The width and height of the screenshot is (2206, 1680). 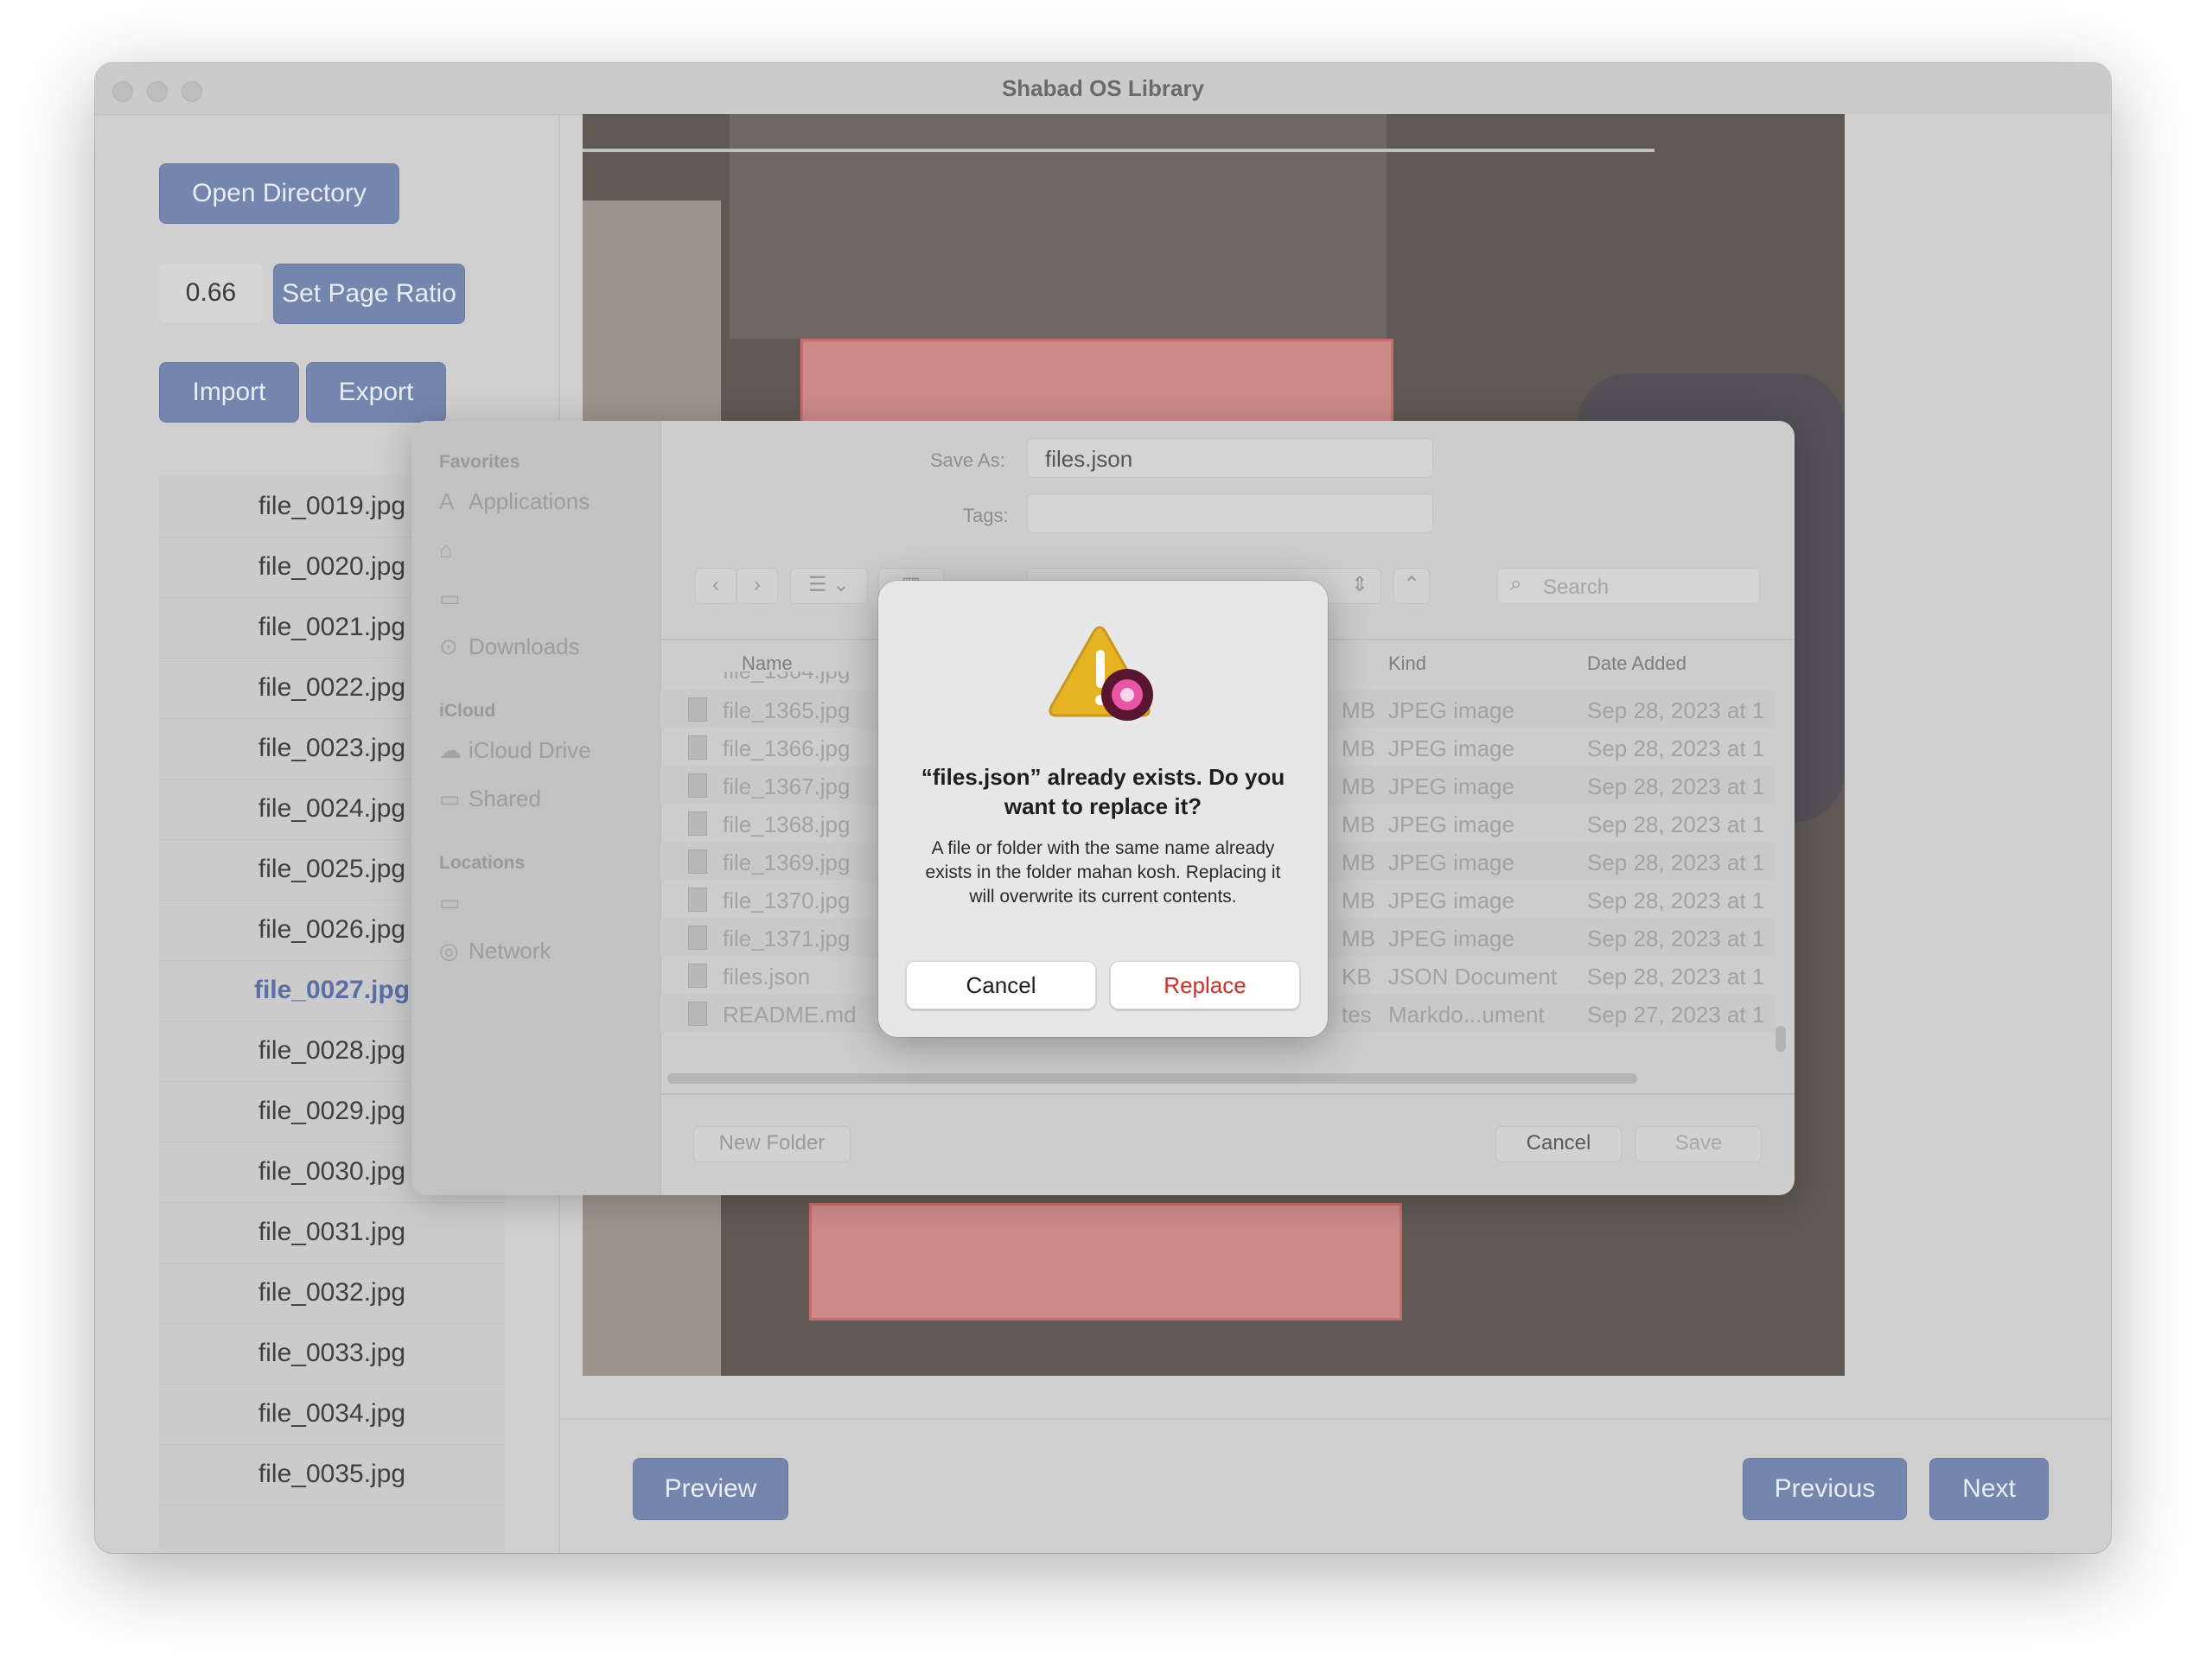 I want to click on favorites-header: Favorites, so click(x=479, y=462).